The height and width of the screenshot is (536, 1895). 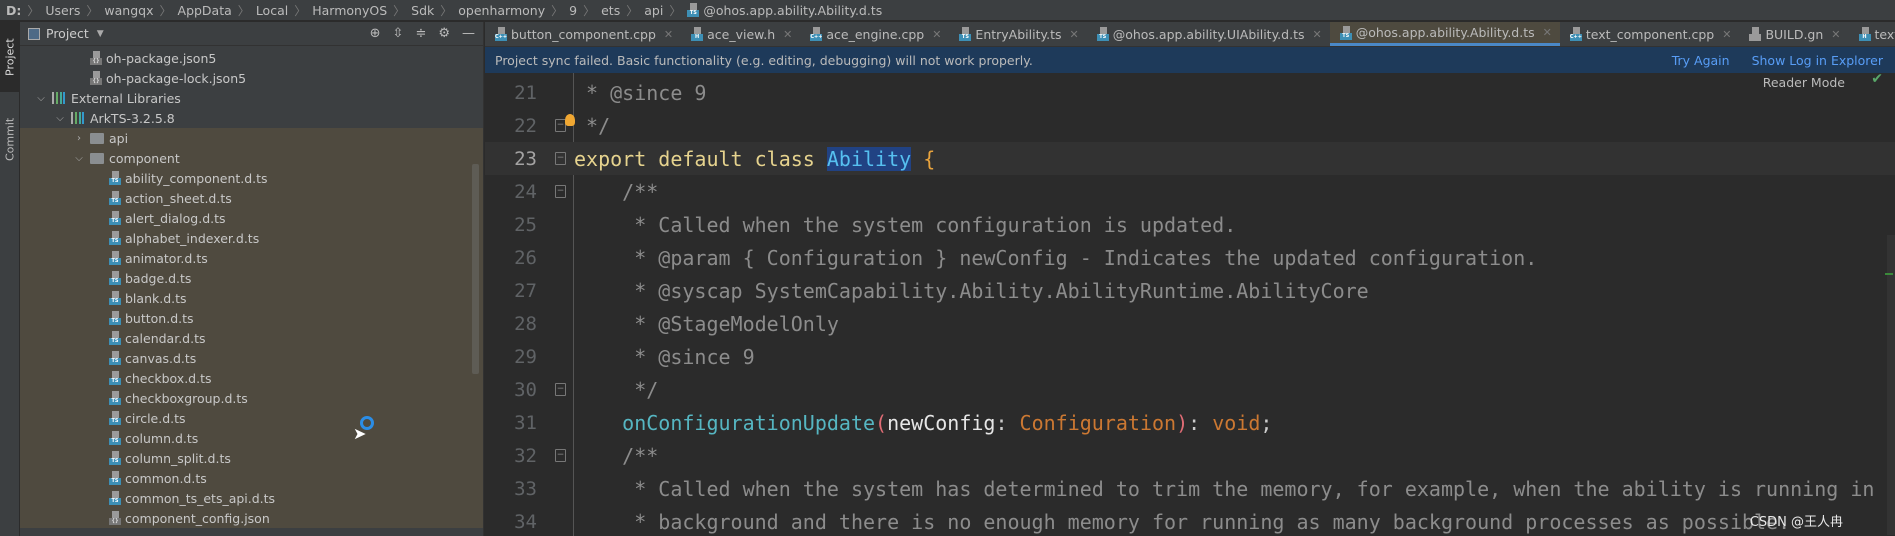 I want to click on editor-tab: ace_engine.cpp ✕, so click(x=874, y=34).